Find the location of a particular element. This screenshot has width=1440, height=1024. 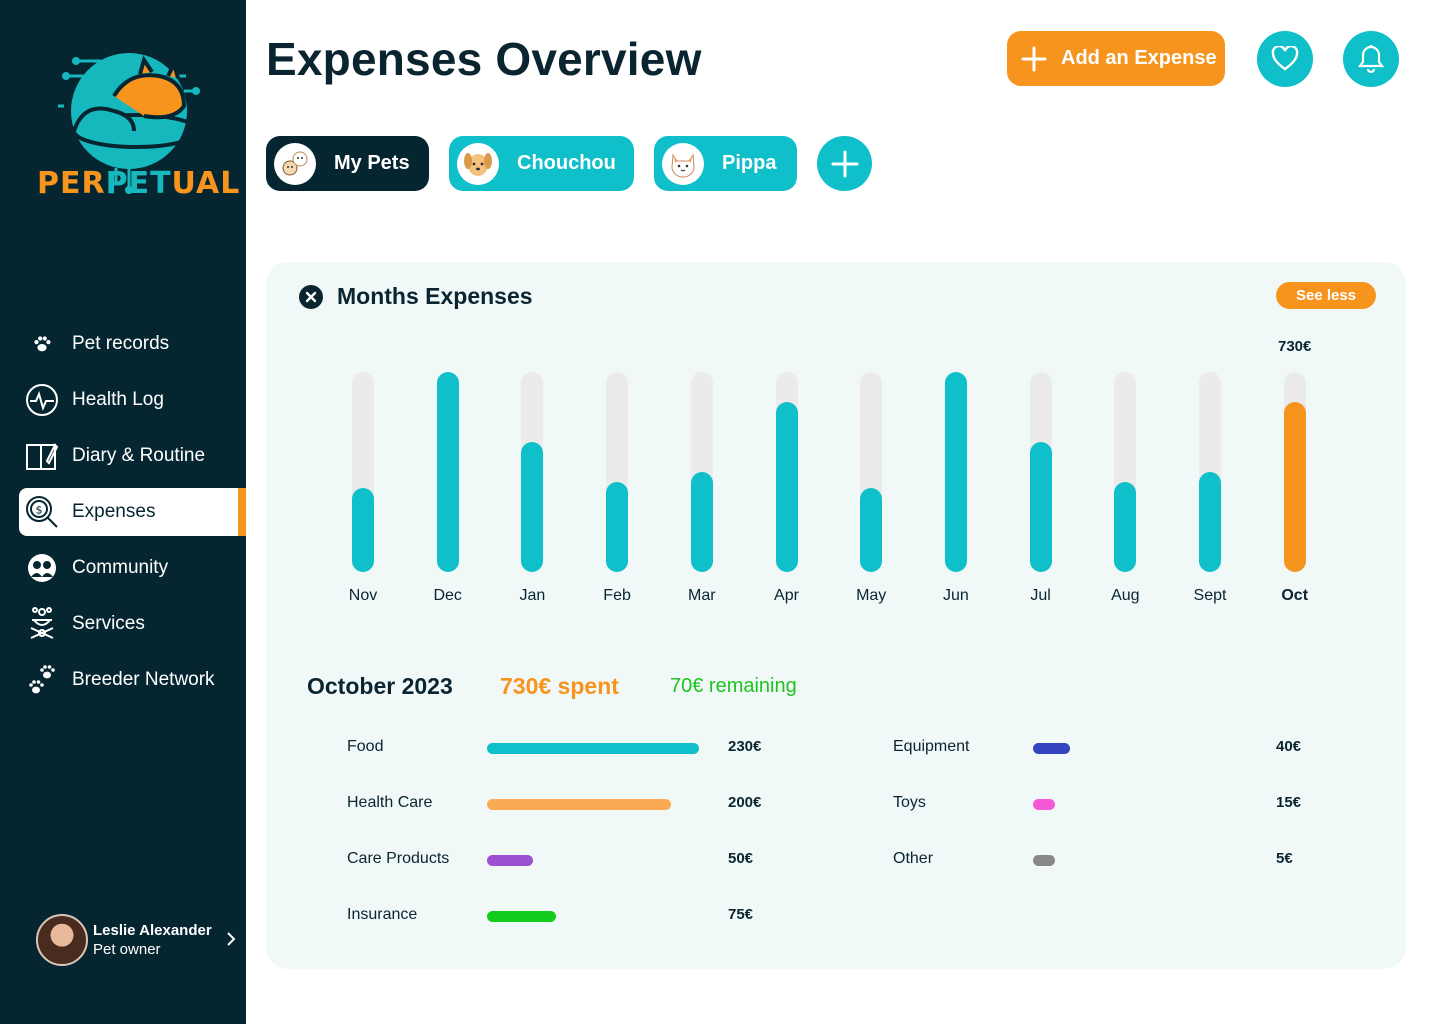

category-value: 75€ is located at coordinates (741, 914).